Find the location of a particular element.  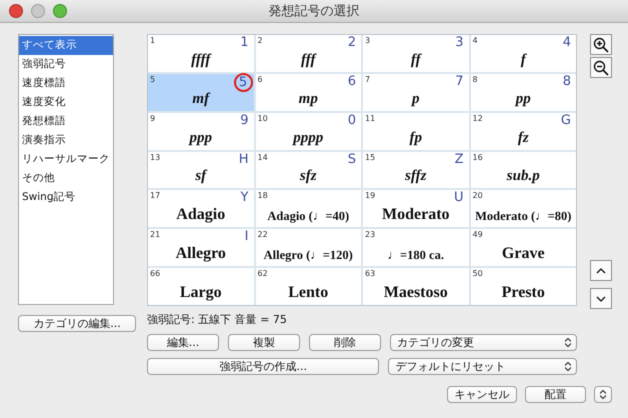

category-dropdown: カテゴリの変更 is located at coordinates (484, 342).